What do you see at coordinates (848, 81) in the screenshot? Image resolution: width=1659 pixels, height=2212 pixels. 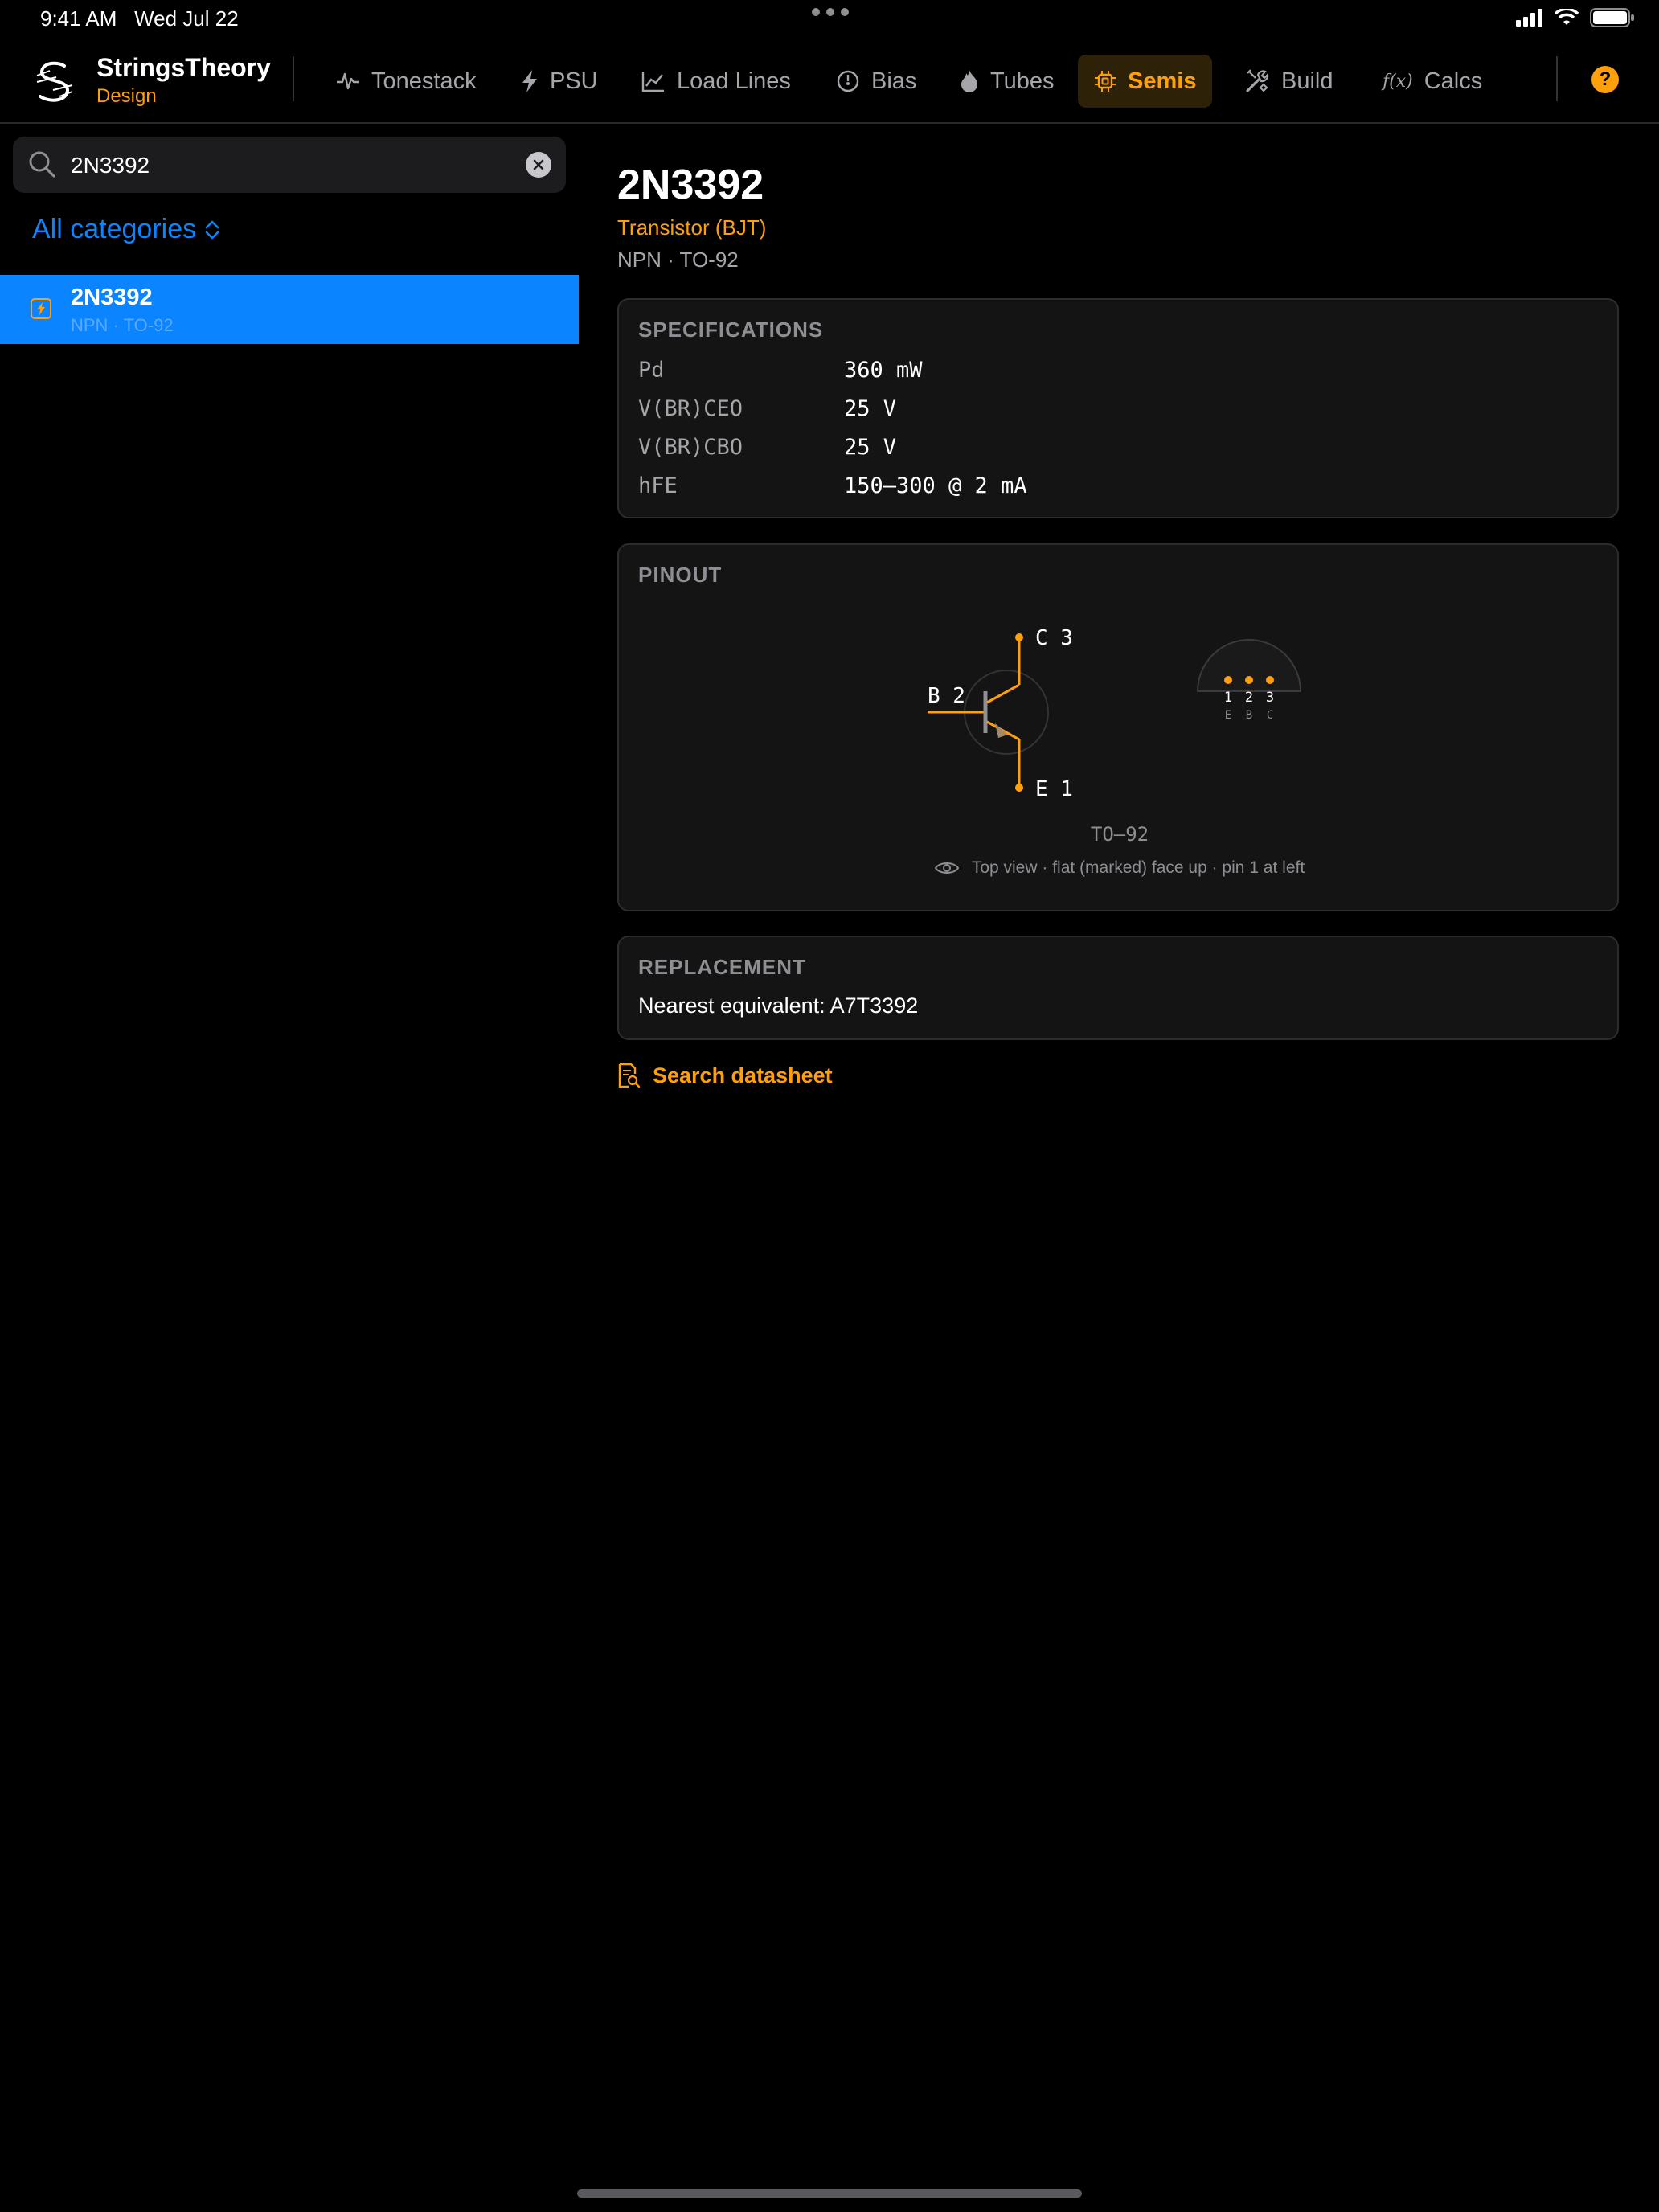 I see `gauge-icon` at bounding box center [848, 81].